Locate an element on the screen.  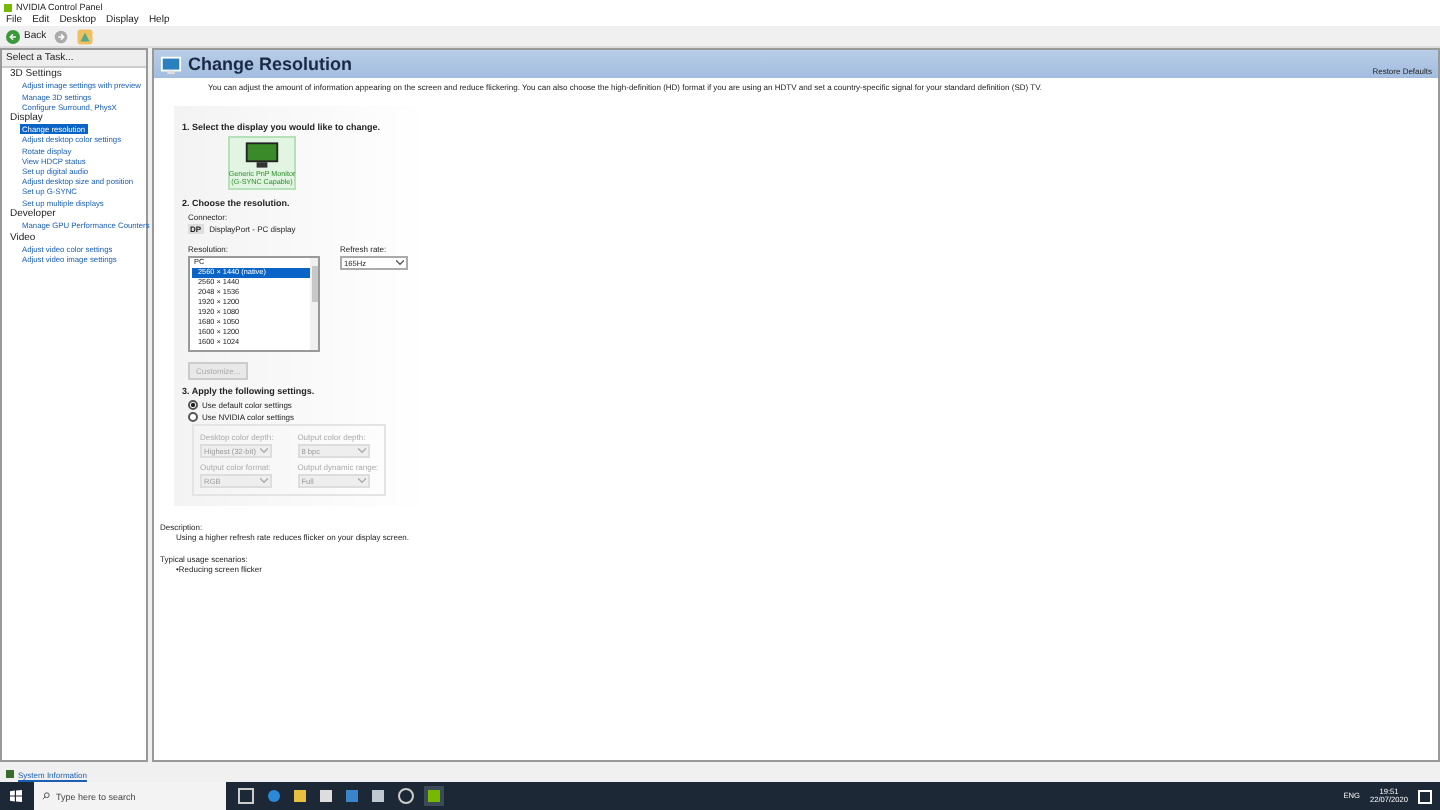
app-icon is located at coordinates (8, 7).